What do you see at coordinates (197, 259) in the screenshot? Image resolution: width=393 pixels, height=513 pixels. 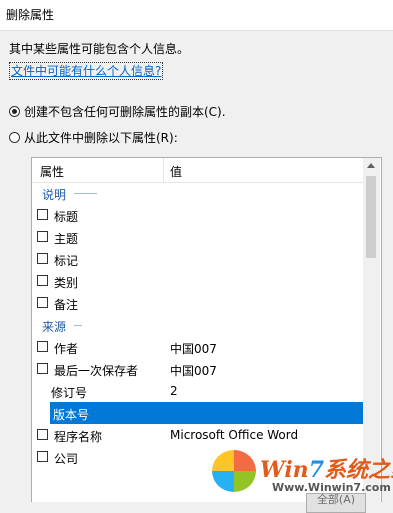 I see `list-item: 标记` at bounding box center [197, 259].